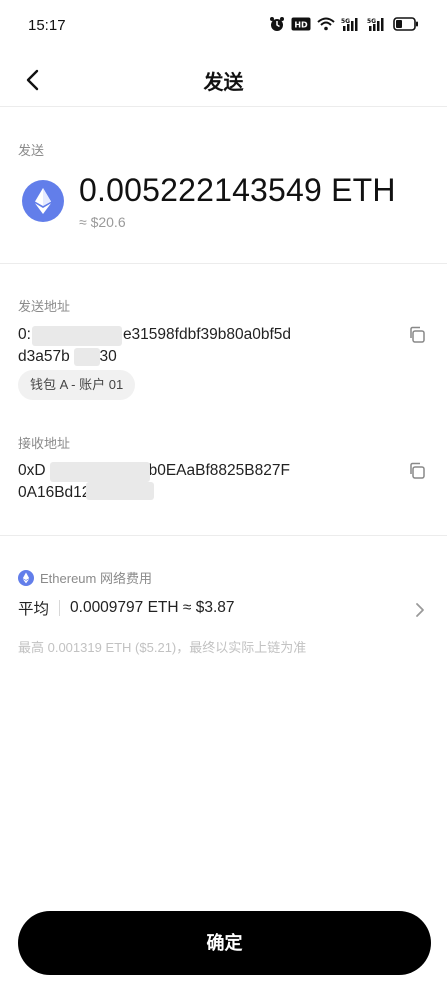 The height and width of the screenshot is (987, 447). Describe the element at coordinates (162, 647) in the screenshot. I see `max-fee-note: 最高 0.001319 ETH ($5.21)，最终以实际上链为准` at that location.